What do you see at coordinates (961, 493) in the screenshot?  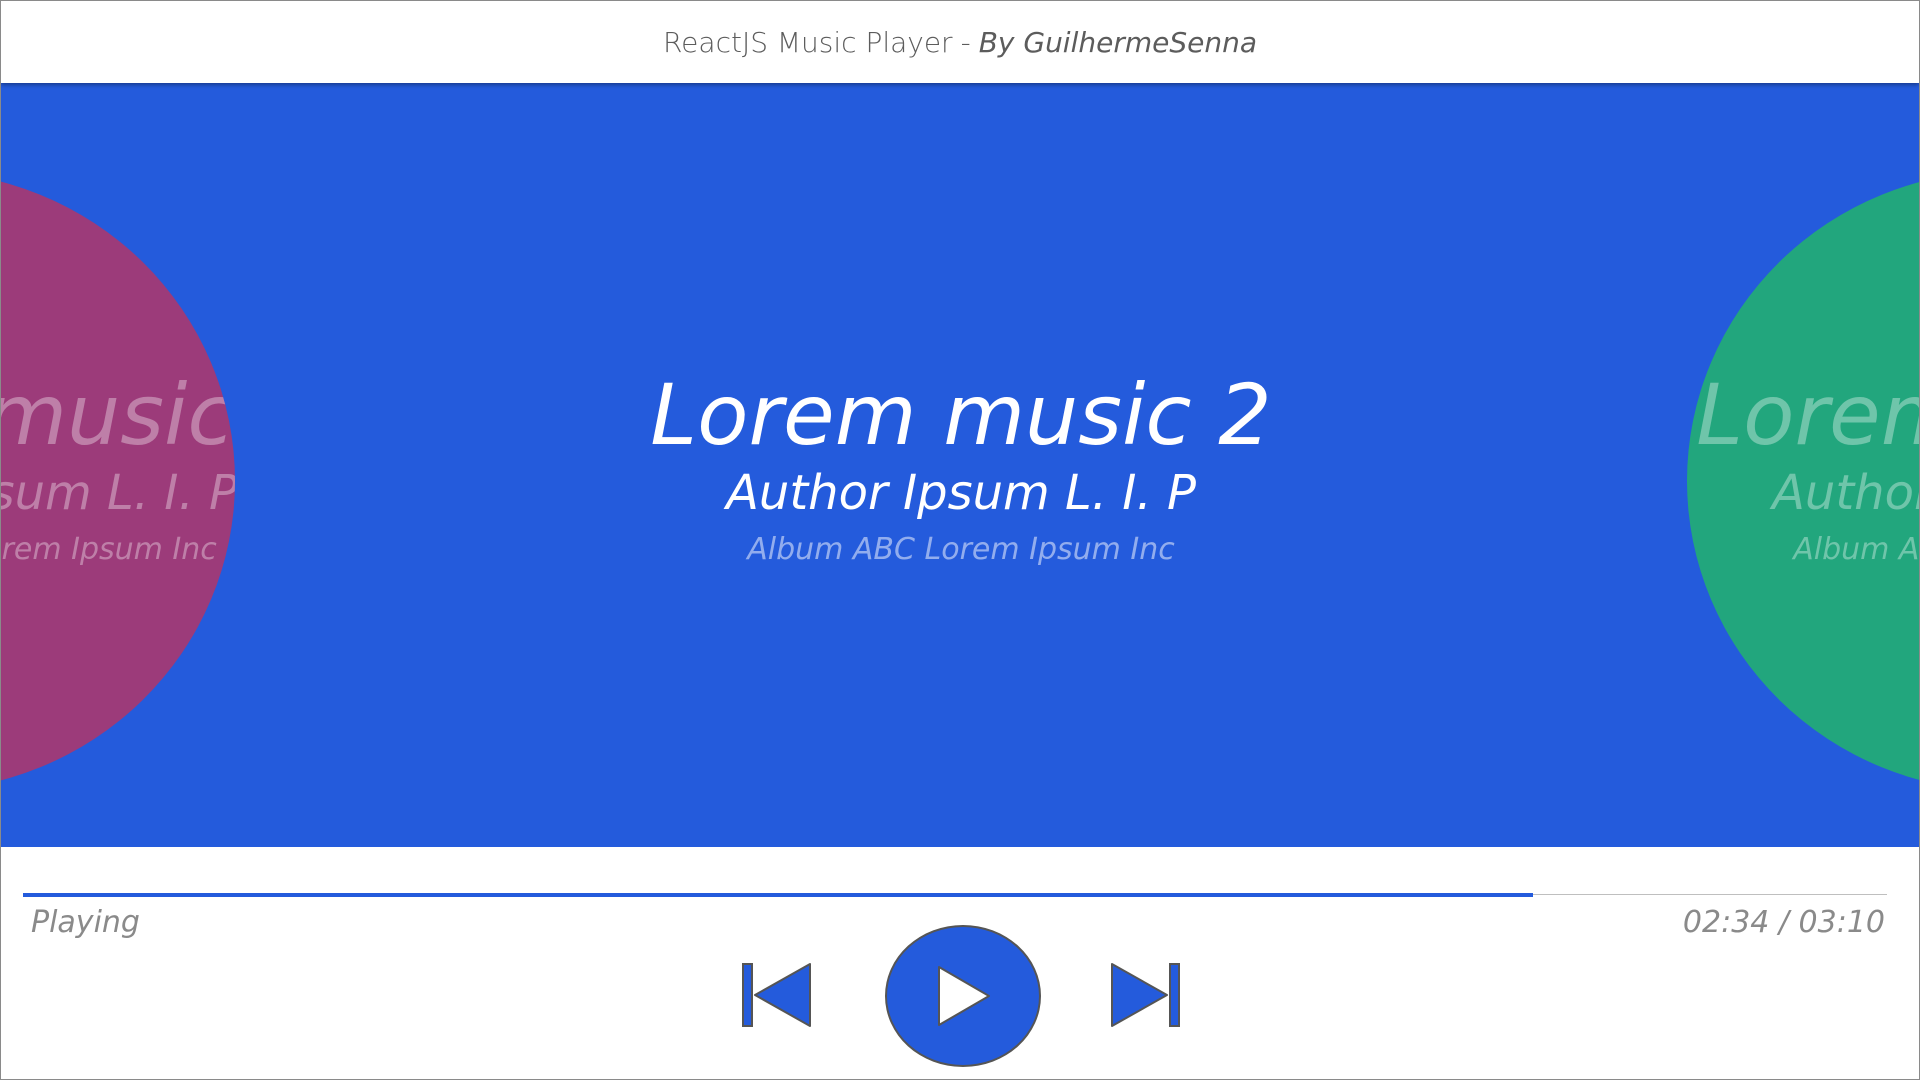 I see `current-song-author: Author Ipsum L. I. P` at bounding box center [961, 493].